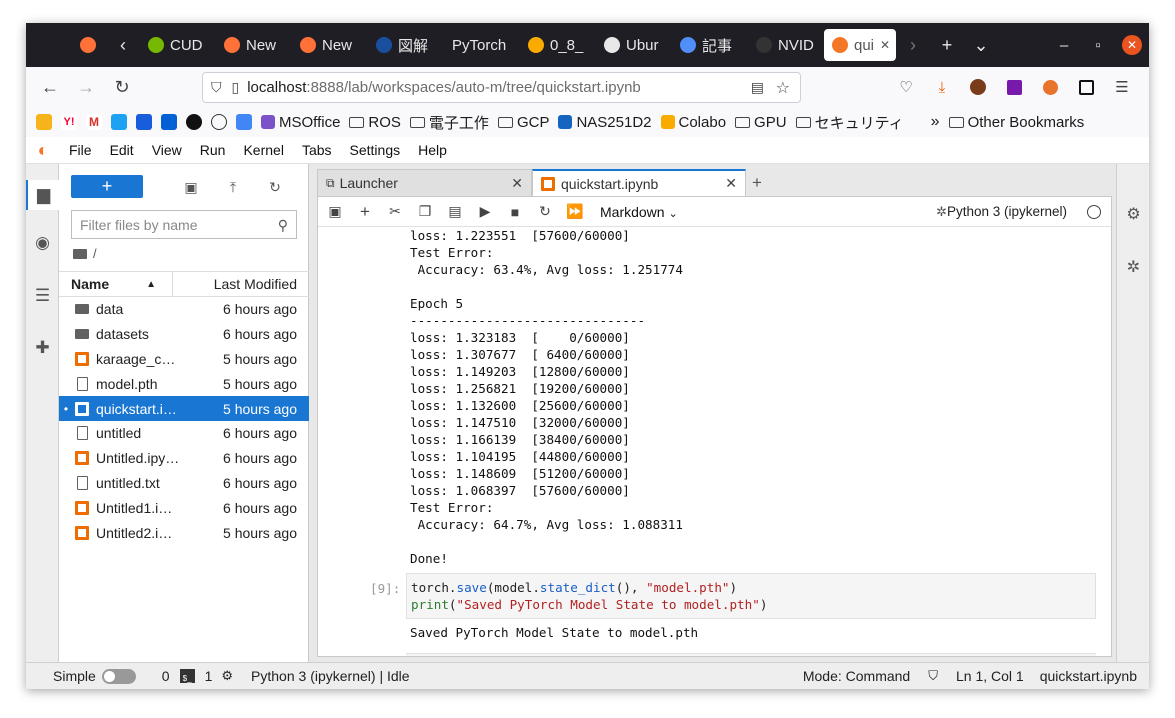 The height and width of the screenshot is (718, 1175). I want to click on globe-icon, so click(219, 122).